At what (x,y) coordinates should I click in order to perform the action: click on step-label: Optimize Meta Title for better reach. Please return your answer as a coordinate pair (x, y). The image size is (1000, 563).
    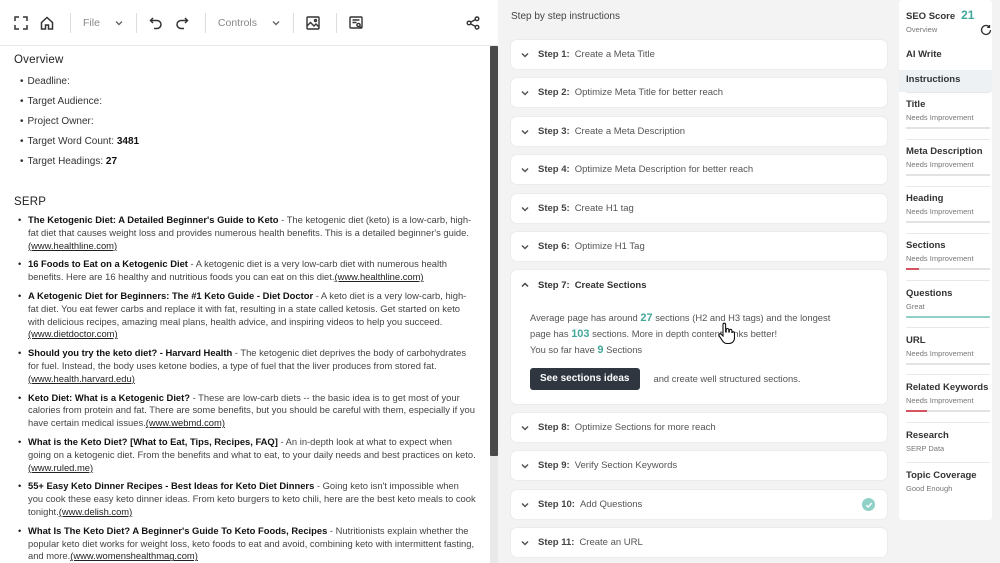
    Looking at the image, I should click on (649, 92).